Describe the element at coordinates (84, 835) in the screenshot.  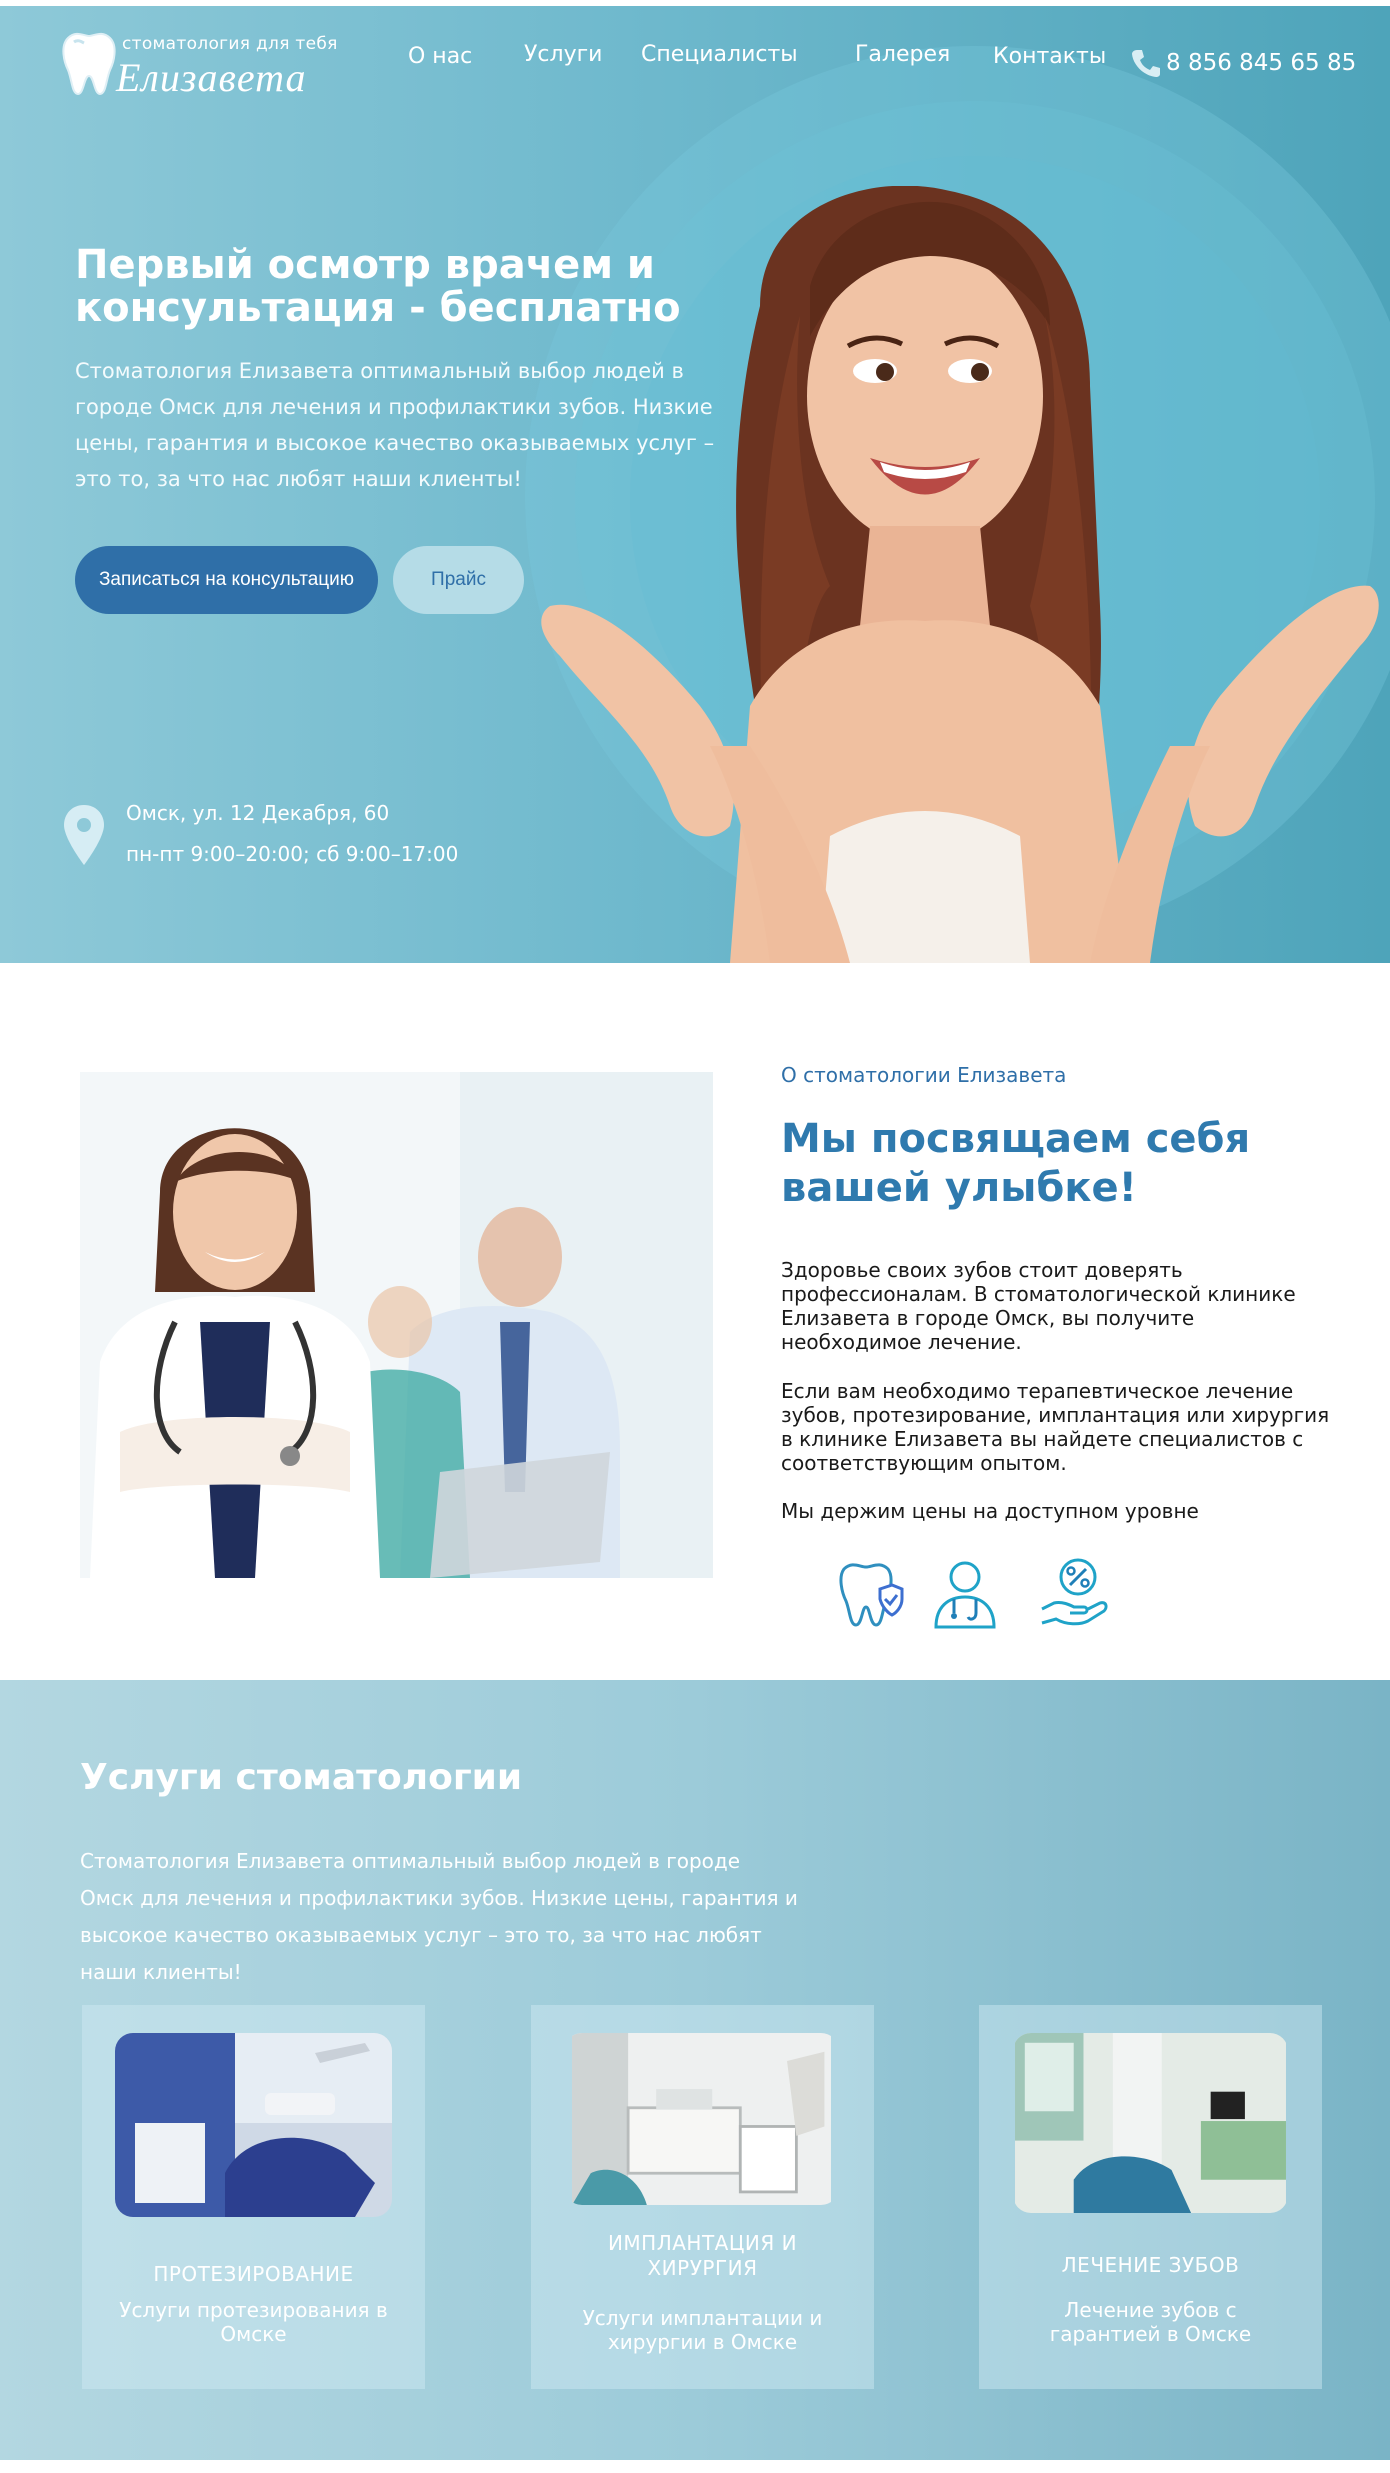
I see `location-pin-icon` at that location.